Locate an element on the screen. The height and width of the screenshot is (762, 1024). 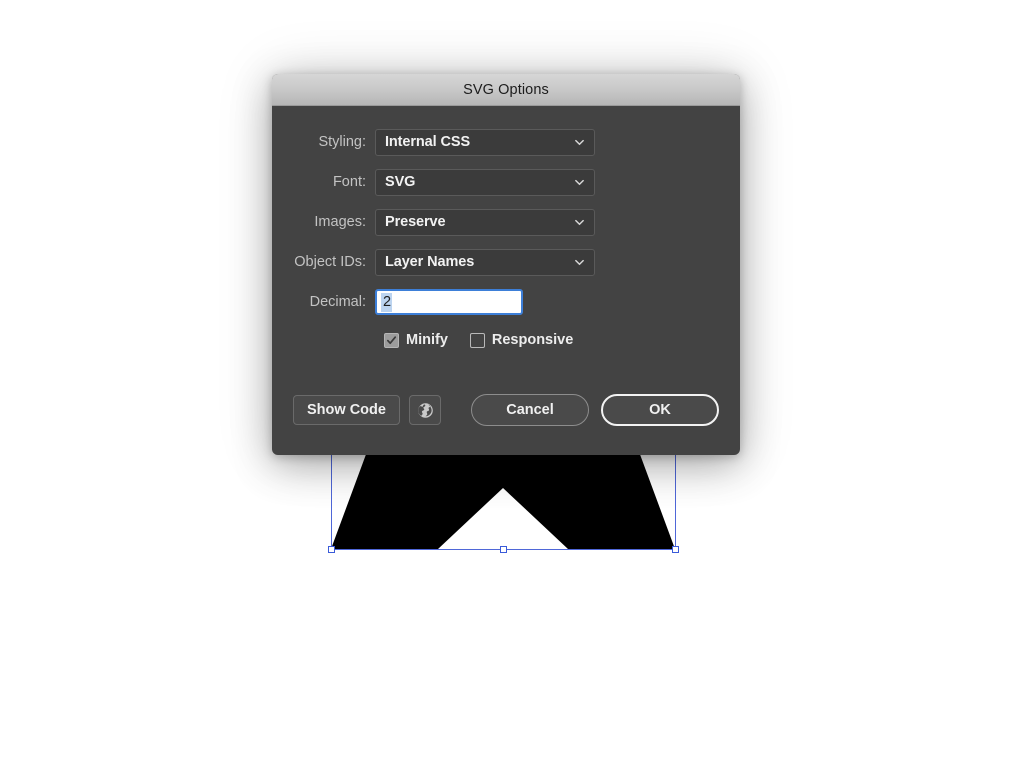
field-row-images: Images: Preserve is located at coordinates (506, 222).